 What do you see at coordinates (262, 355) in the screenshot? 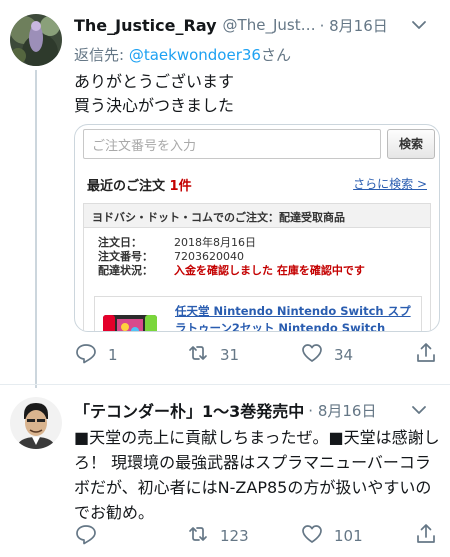
I see `tweet-actions: 1 31 34` at bounding box center [262, 355].